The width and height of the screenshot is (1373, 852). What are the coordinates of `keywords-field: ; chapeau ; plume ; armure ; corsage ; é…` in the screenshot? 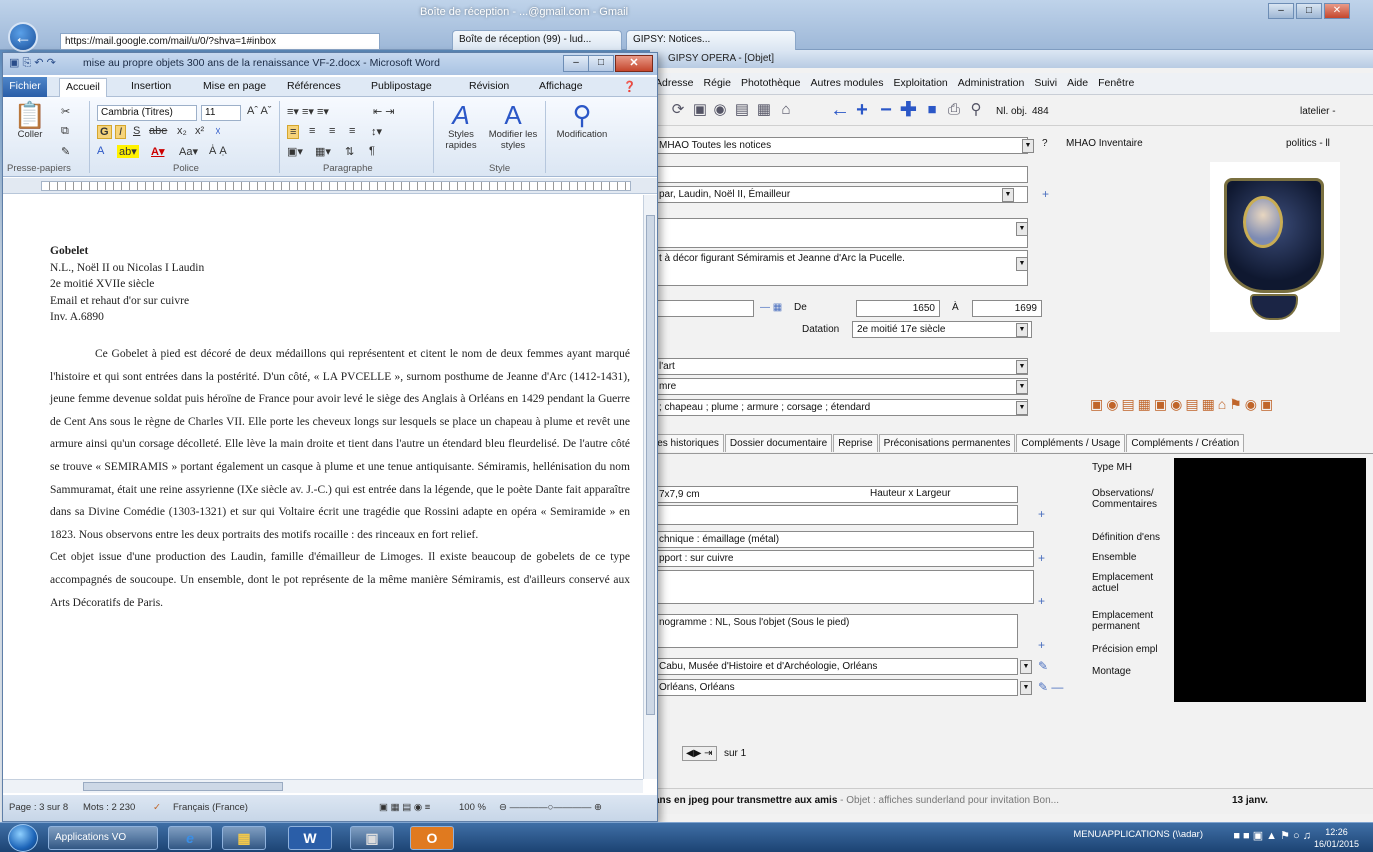 It's located at (841, 407).